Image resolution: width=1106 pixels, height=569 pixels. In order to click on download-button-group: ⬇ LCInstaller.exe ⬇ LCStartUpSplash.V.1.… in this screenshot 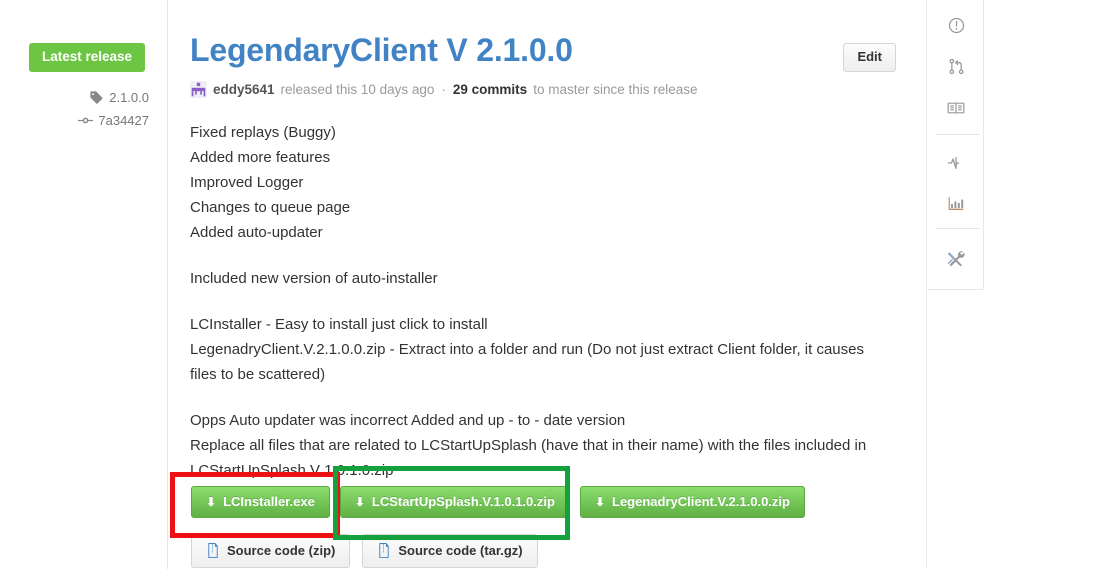, I will do `click(498, 502)`.